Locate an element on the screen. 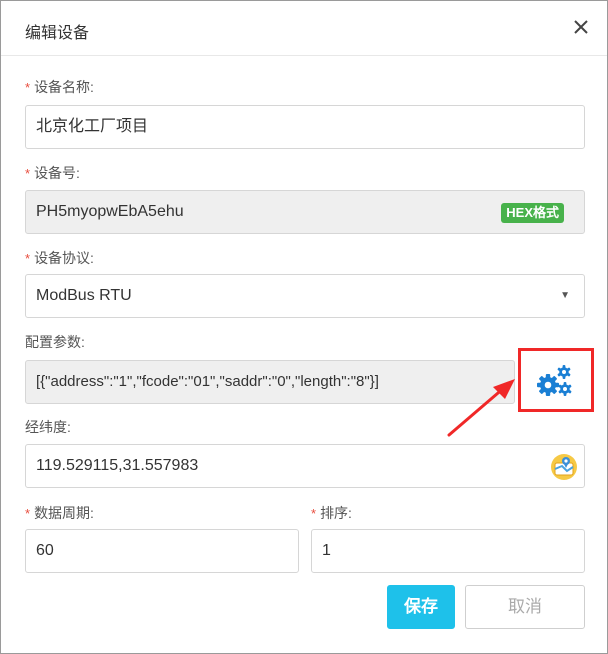 Image resolution: width=608 pixels, height=654 pixels. dialog-header: 编辑设备 is located at coordinates (304, 28).